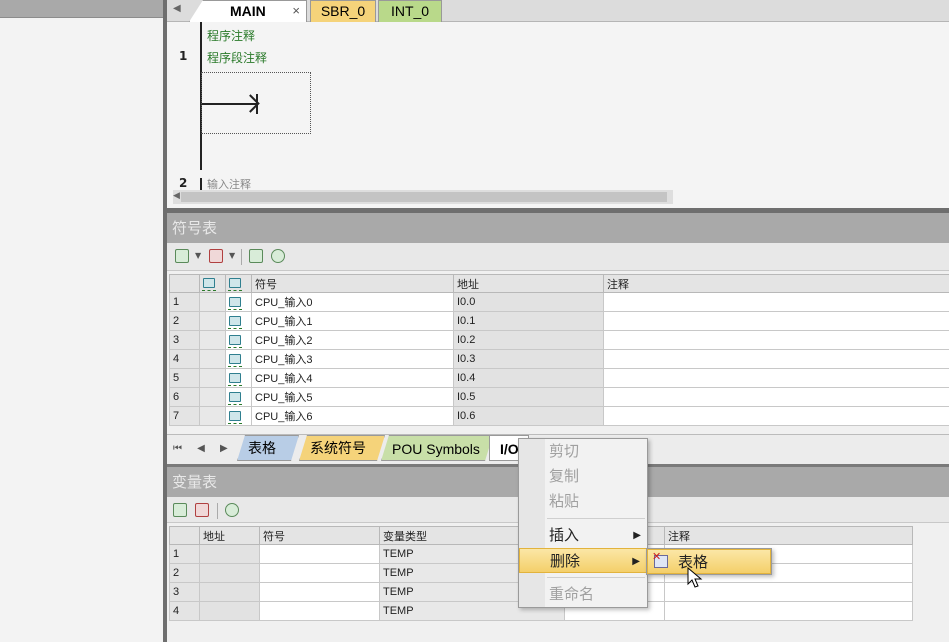 The height and width of the screenshot is (642, 949). I want to click on address-cell: I0.0, so click(528, 302).